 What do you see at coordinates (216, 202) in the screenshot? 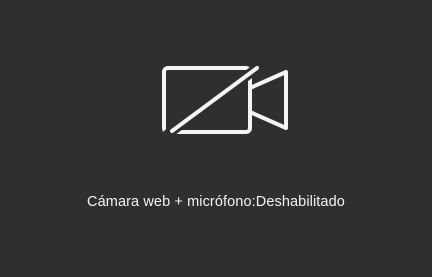
I see `camera-status-label: Cámara web + micrófono:Deshabilitado` at bounding box center [216, 202].